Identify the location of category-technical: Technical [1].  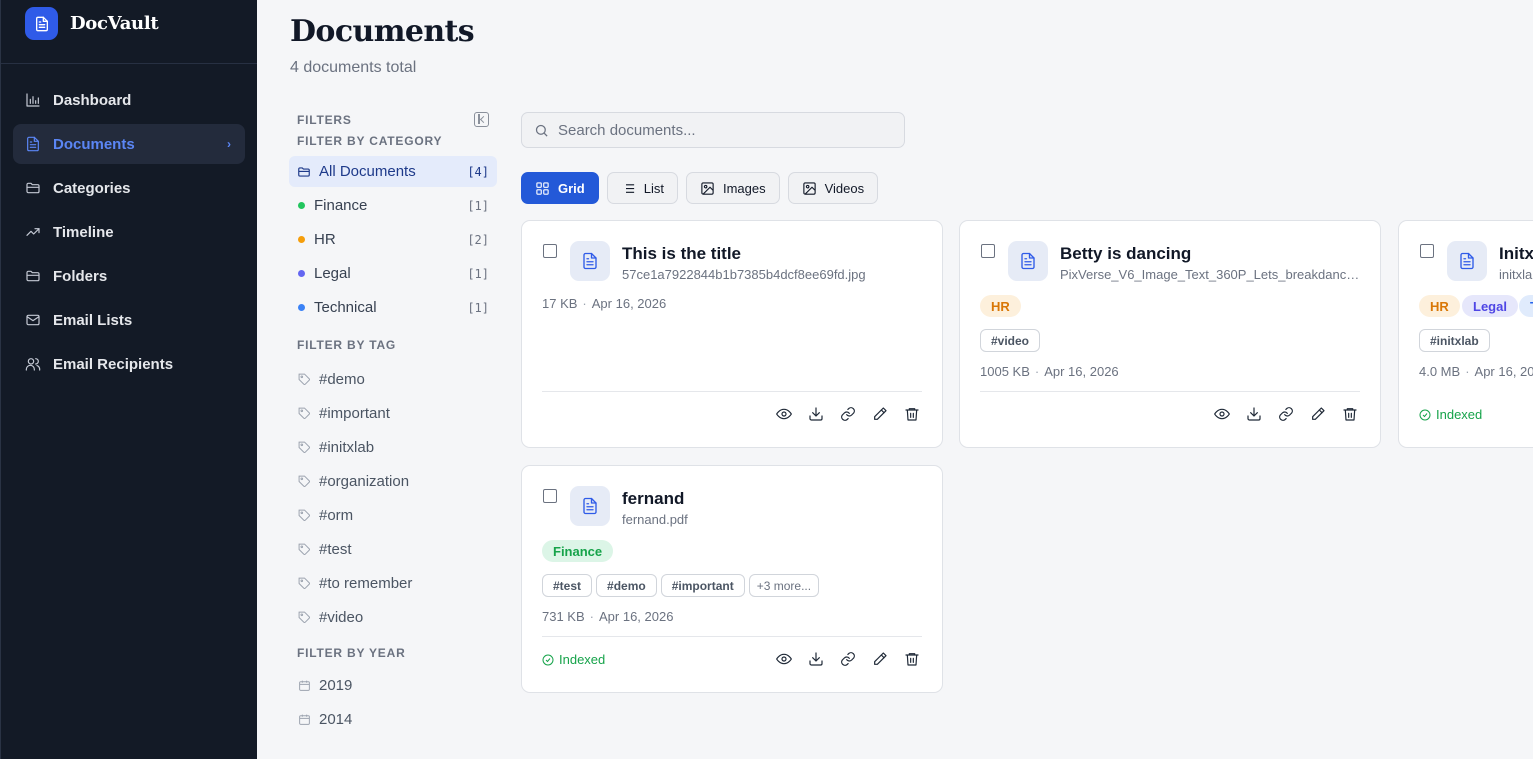
(393, 307).